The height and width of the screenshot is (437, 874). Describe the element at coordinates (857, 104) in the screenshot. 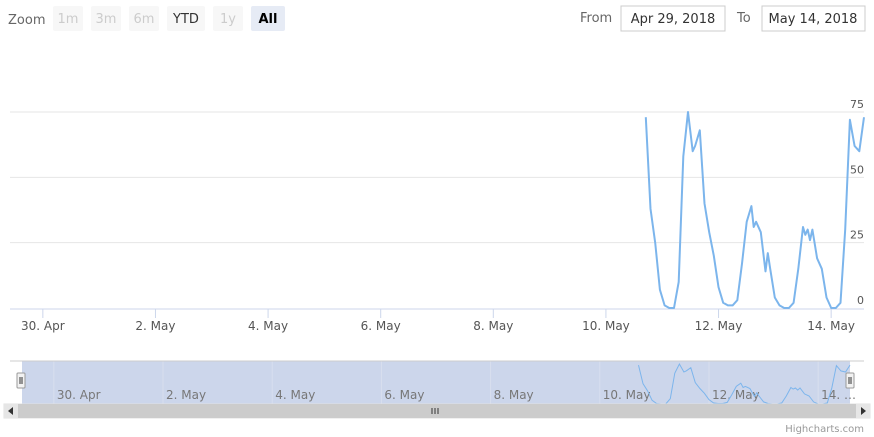

I see `y-tick-label: 75` at that location.